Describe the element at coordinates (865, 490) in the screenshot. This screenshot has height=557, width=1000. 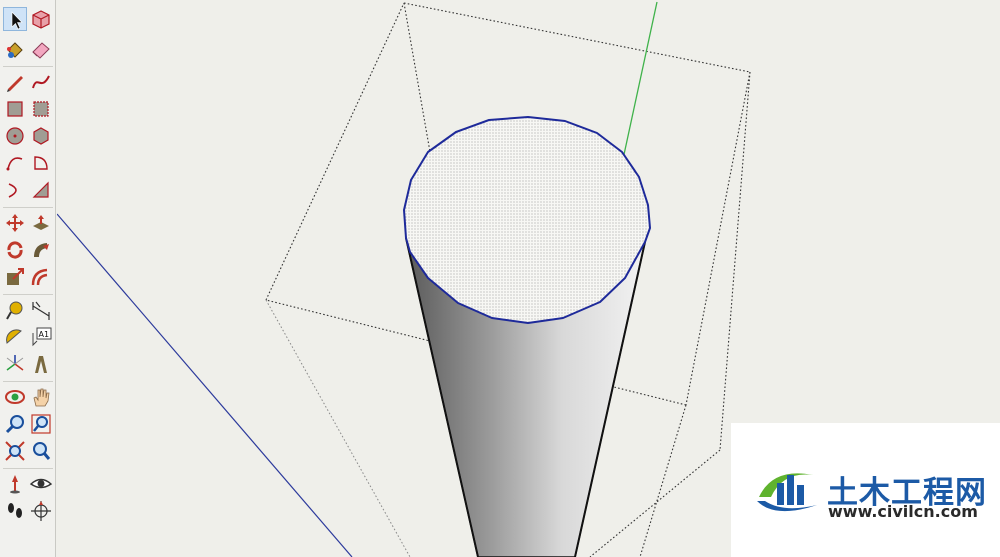
I see `watermark-logo: 土木工程网 www.civilcn.com` at that location.